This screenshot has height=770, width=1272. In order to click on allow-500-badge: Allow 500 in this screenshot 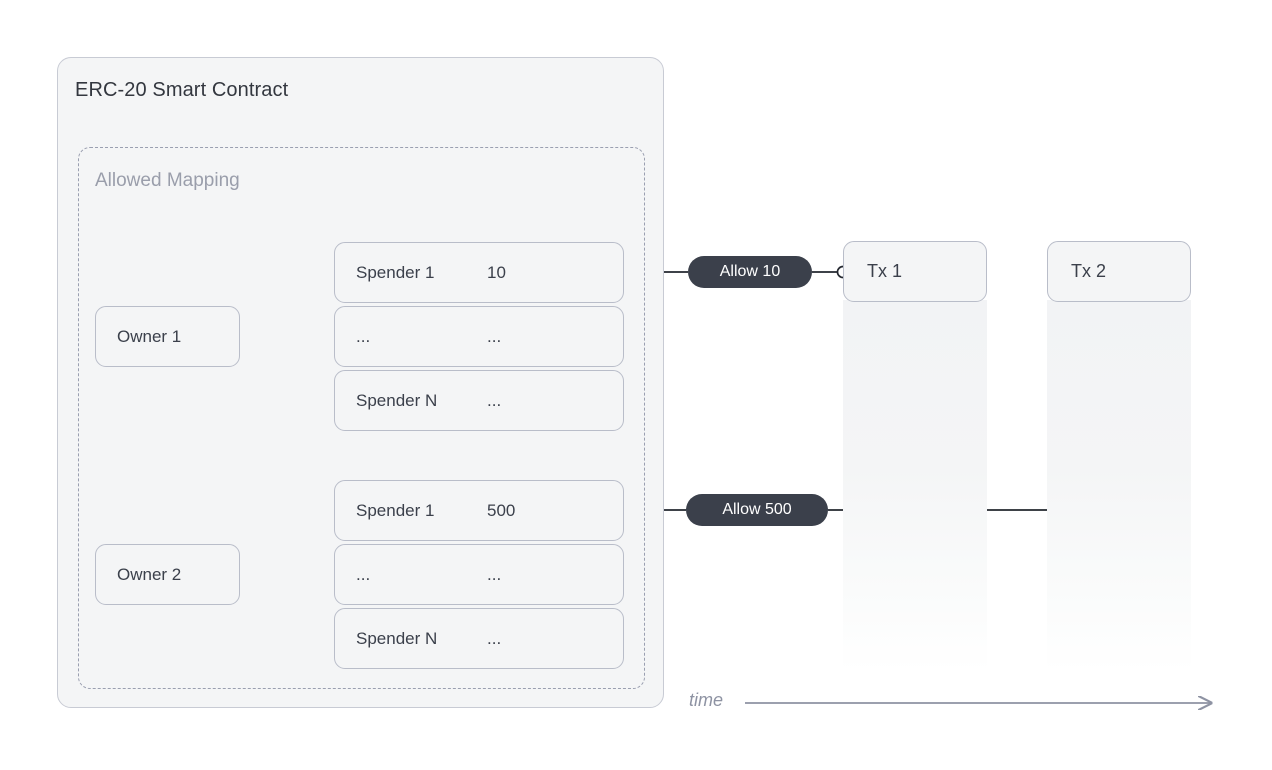, I will do `click(757, 510)`.